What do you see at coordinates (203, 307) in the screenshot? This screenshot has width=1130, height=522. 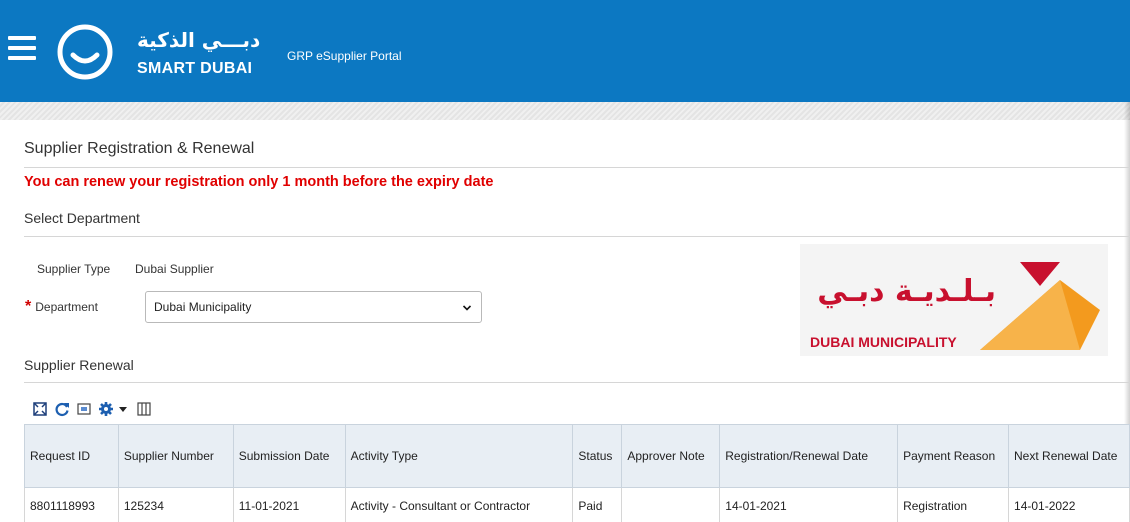 I see `department-select-value: Dubai Municipality` at bounding box center [203, 307].